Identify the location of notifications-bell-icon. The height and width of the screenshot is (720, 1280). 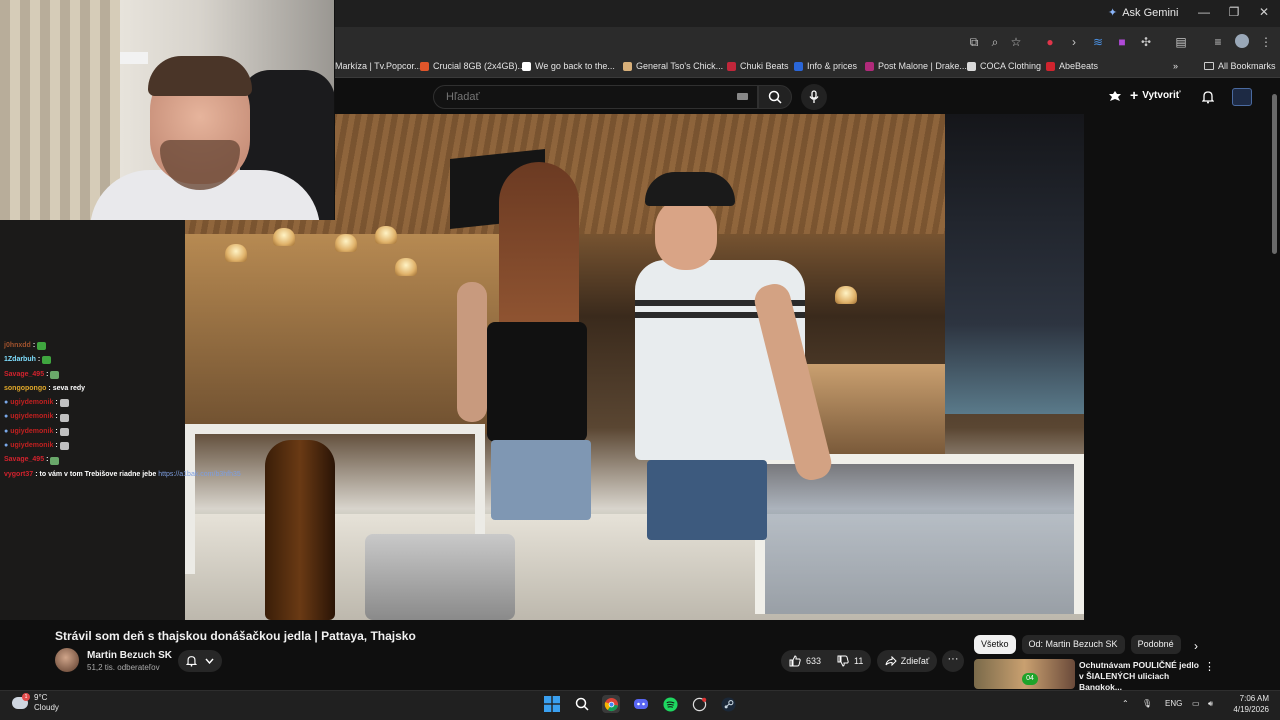
(1208, 97).